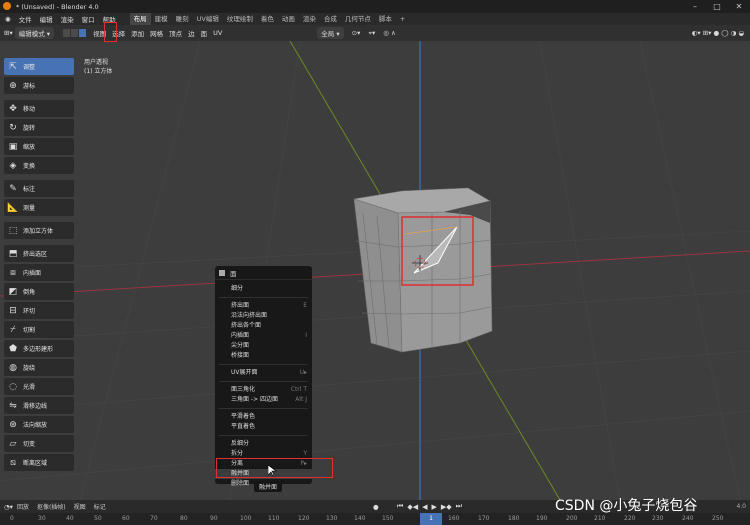  I want to click on knife-icon: ⌿, so click(13, 329).